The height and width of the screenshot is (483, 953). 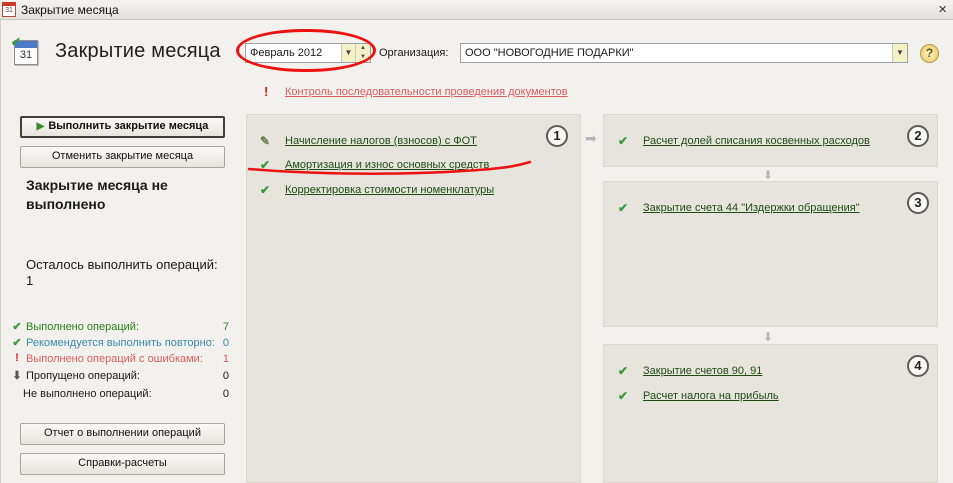 I want to click on organization-field: ООО "НОВОГОДНИЕ ПОДАРКИ" ▼, so click(x=684, y=53).